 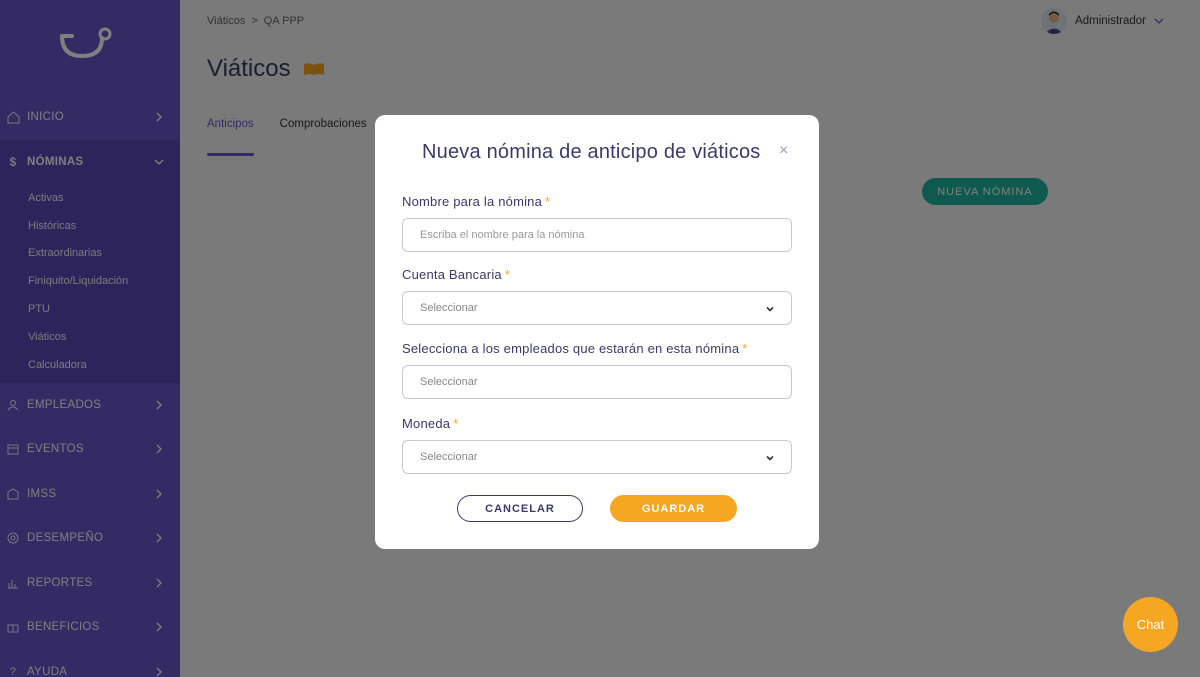 I want to click on employees-select: Seleccionar, so click(x=597, y=382).